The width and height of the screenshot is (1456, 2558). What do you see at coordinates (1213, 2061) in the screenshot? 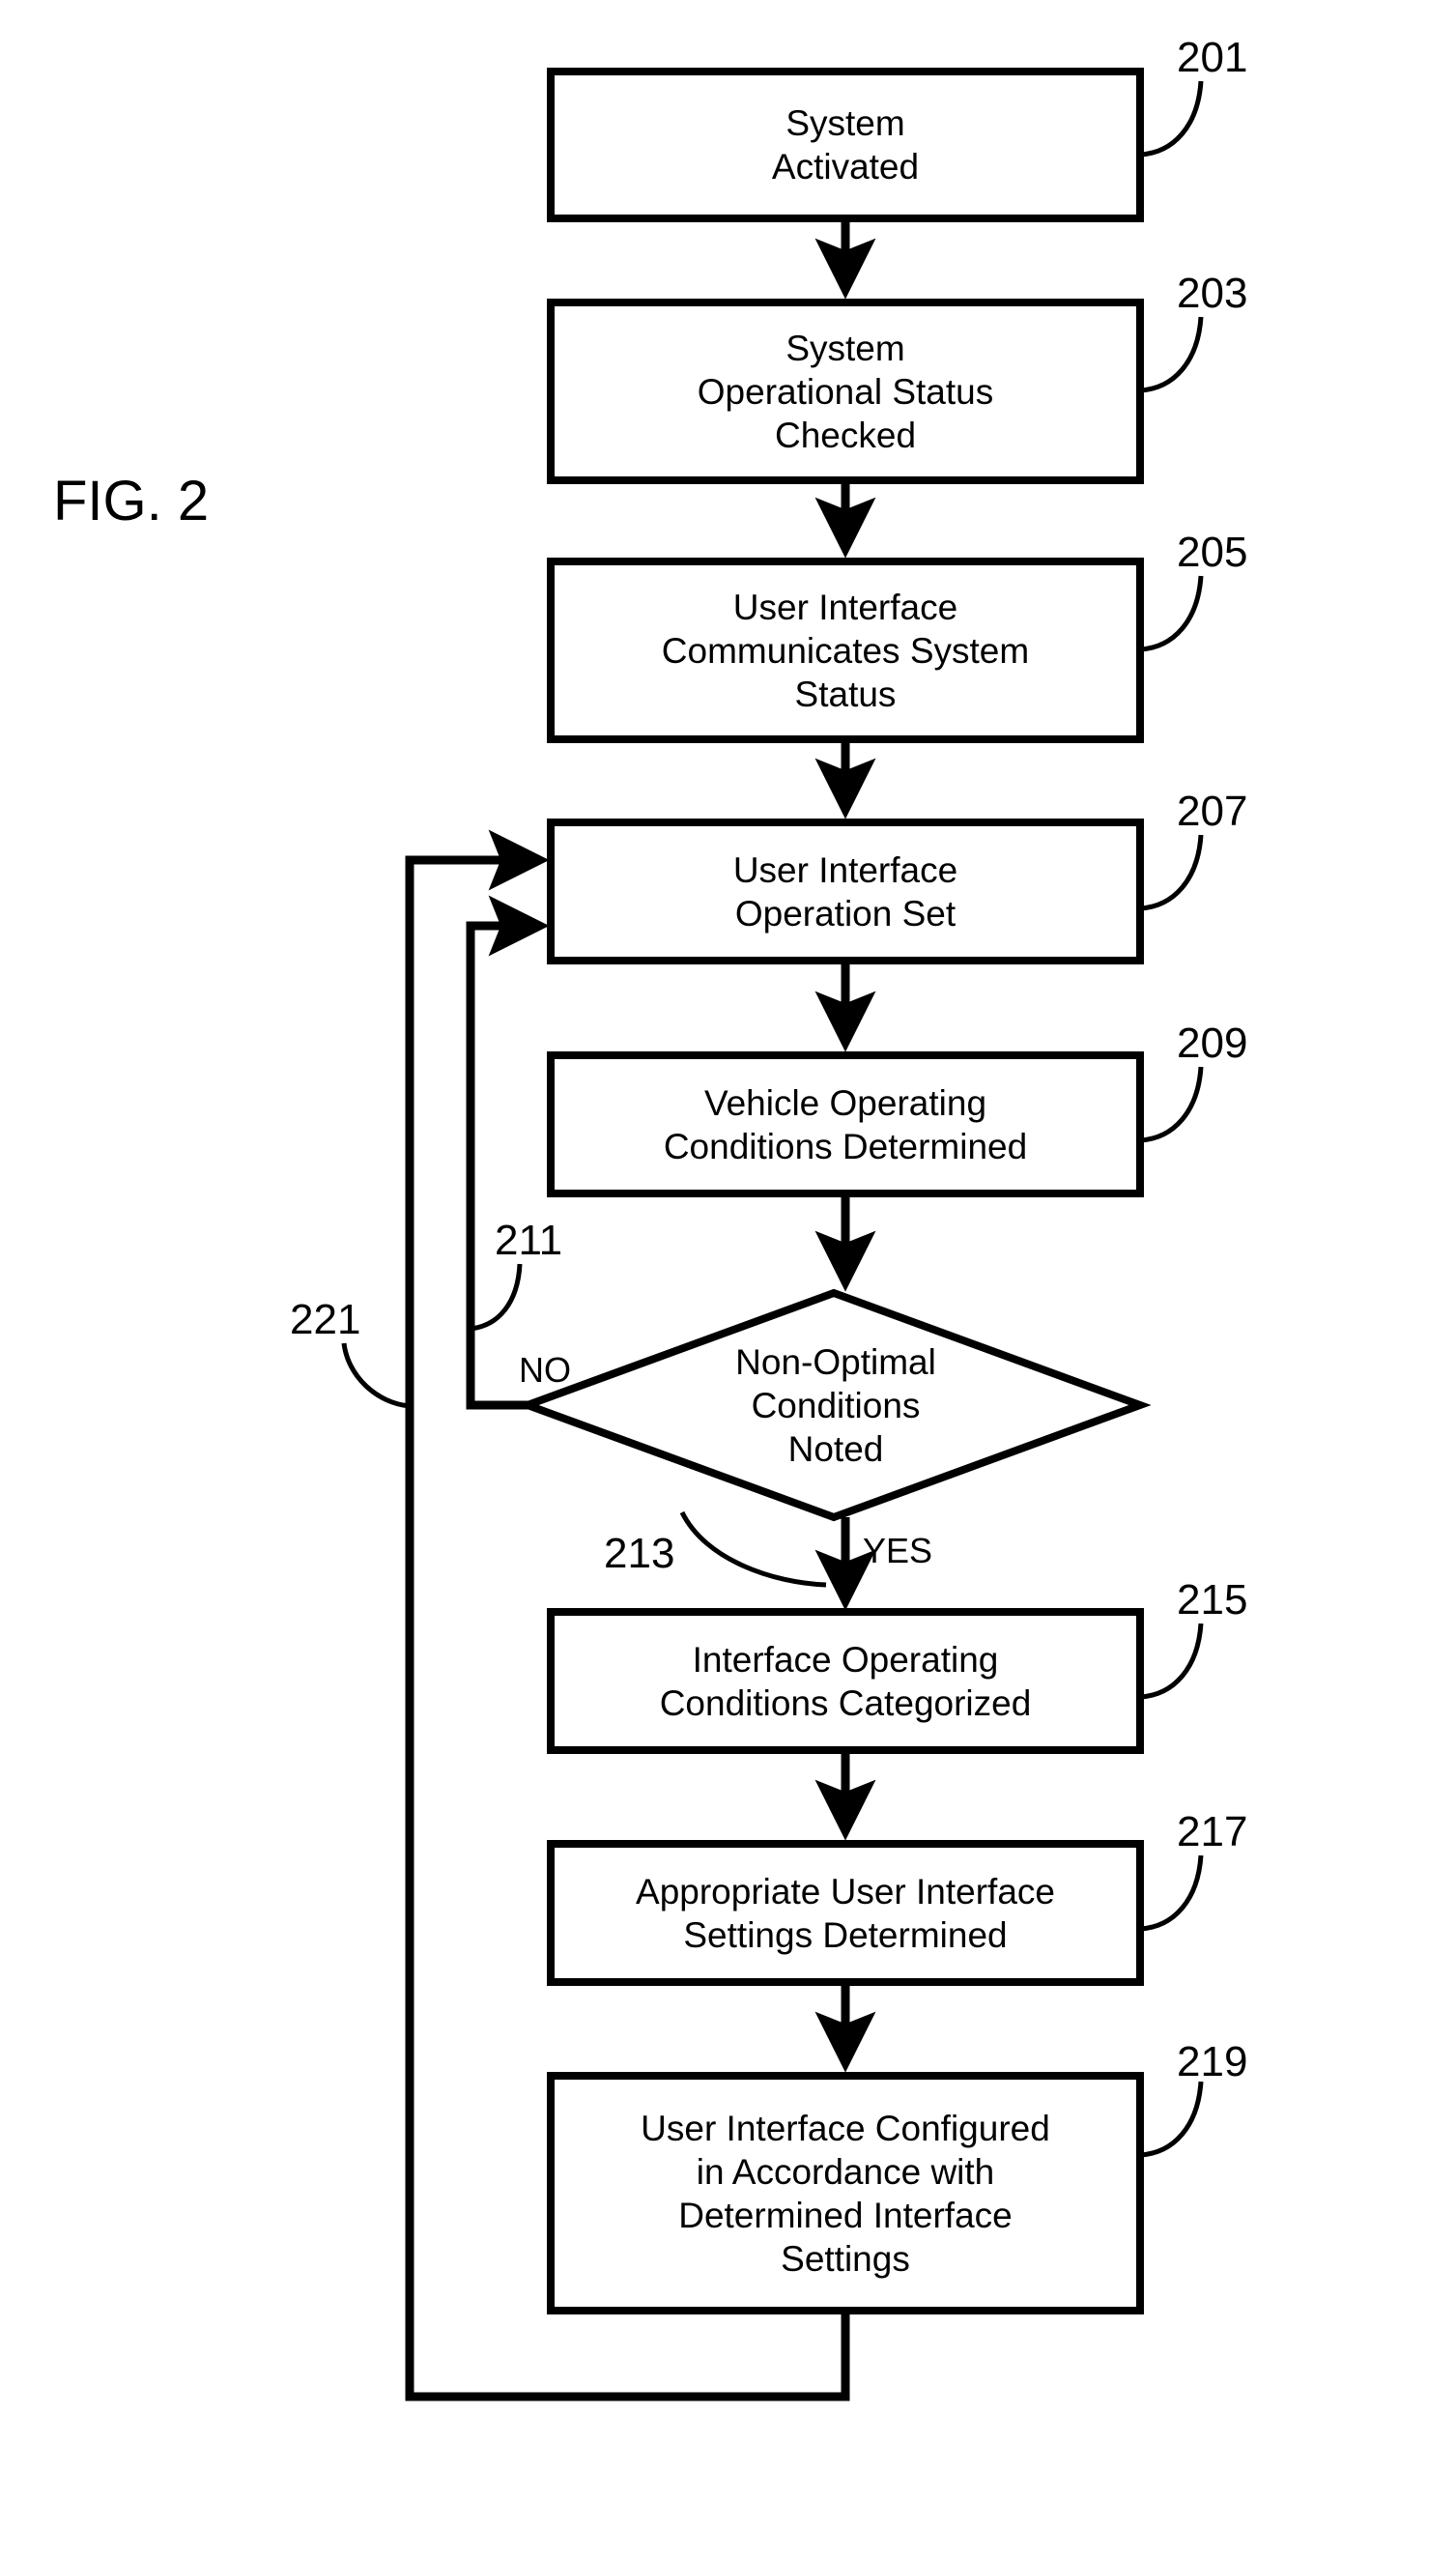
I see `ref-numeral-219: 219` at bounding box center [1213, 2061].